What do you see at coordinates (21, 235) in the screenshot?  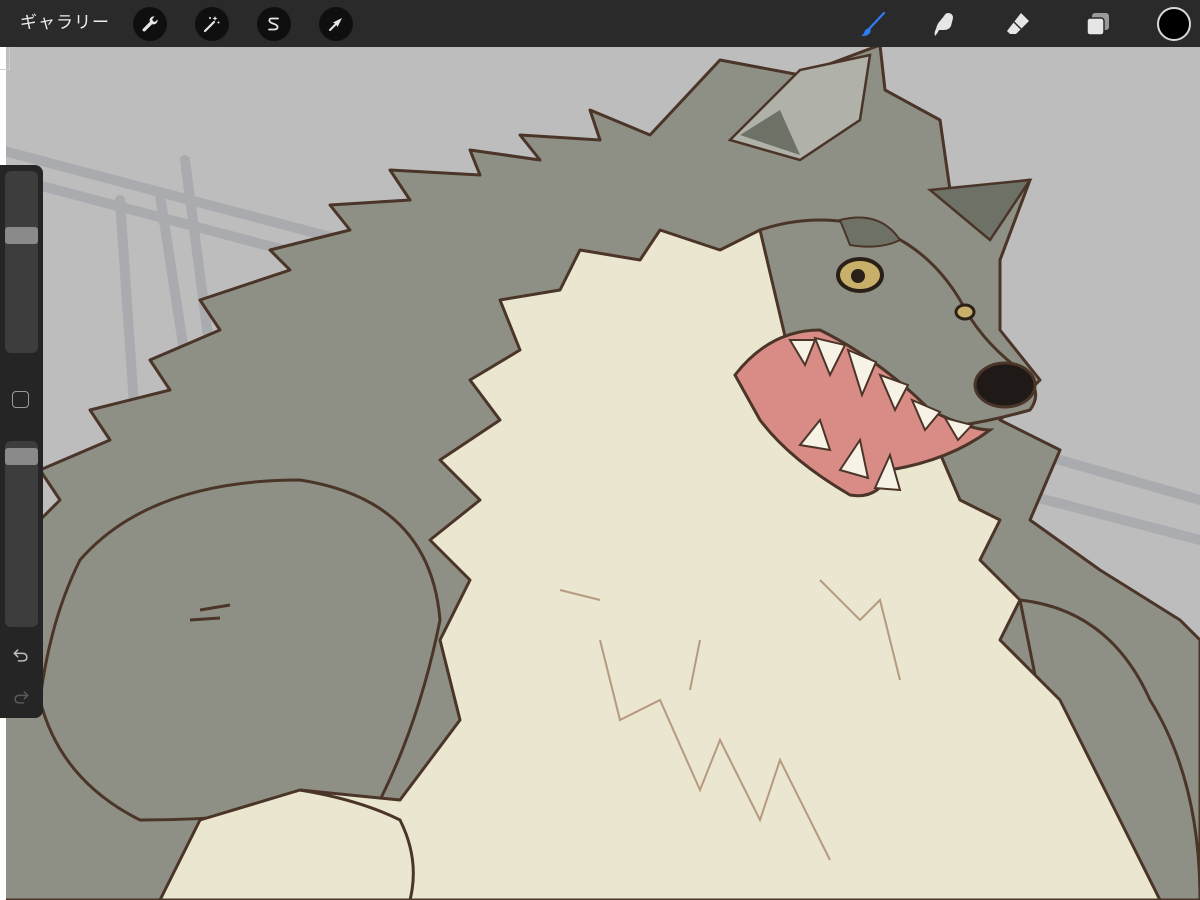 I see `brush-size-thumb` at bounding box center [21, 235].